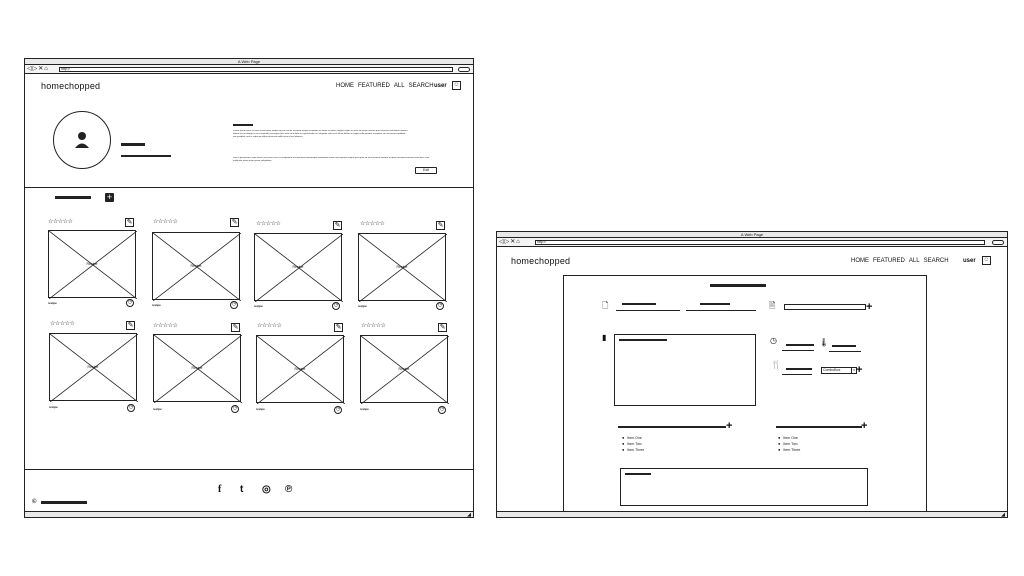 The height and width of the screenshot is (576, 1024). Describe the element at coordinates (133, 144) in the screenshot. I see `profile-name` at that location.